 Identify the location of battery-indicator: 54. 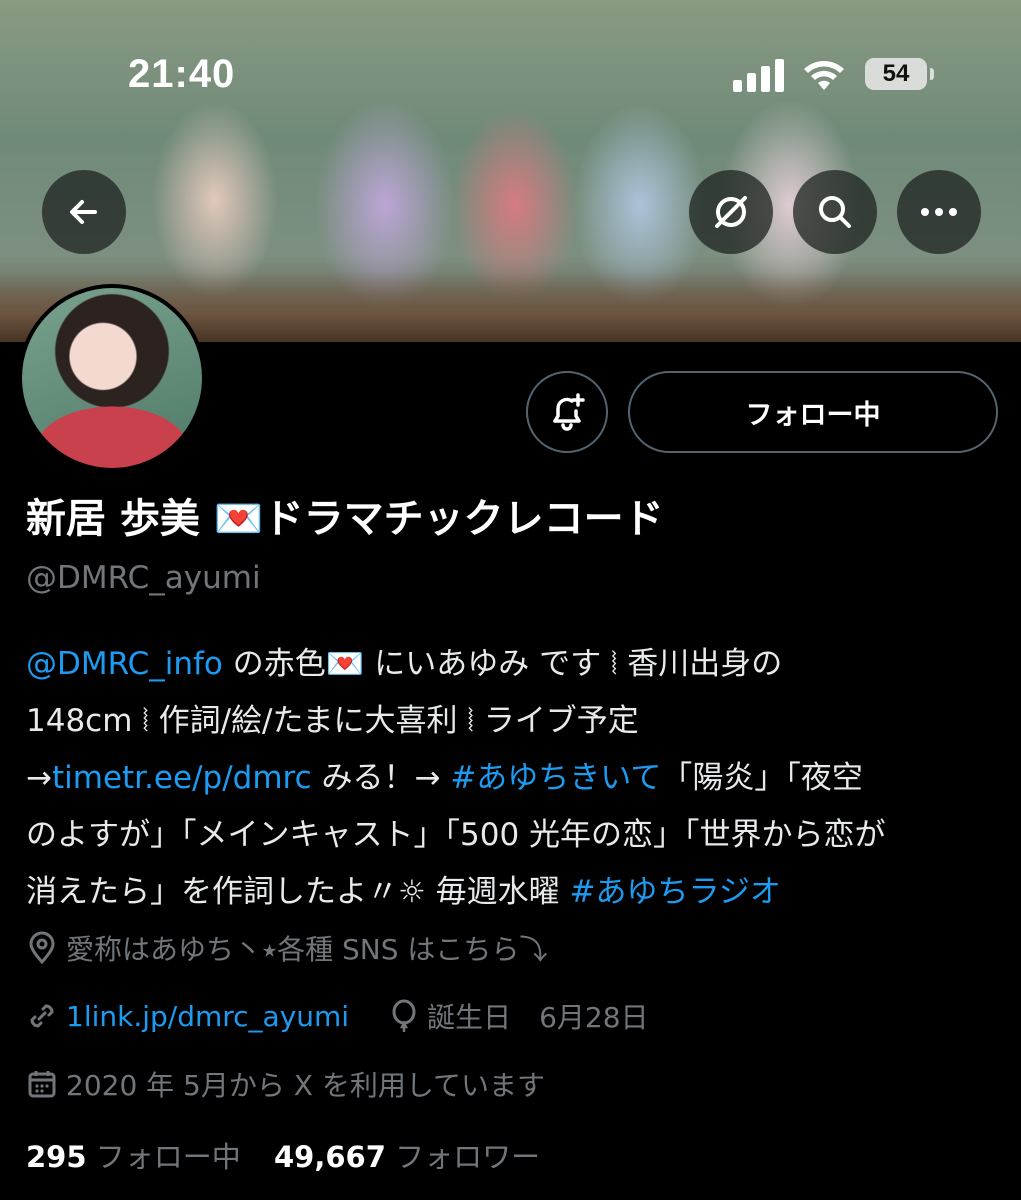
(899, 74).